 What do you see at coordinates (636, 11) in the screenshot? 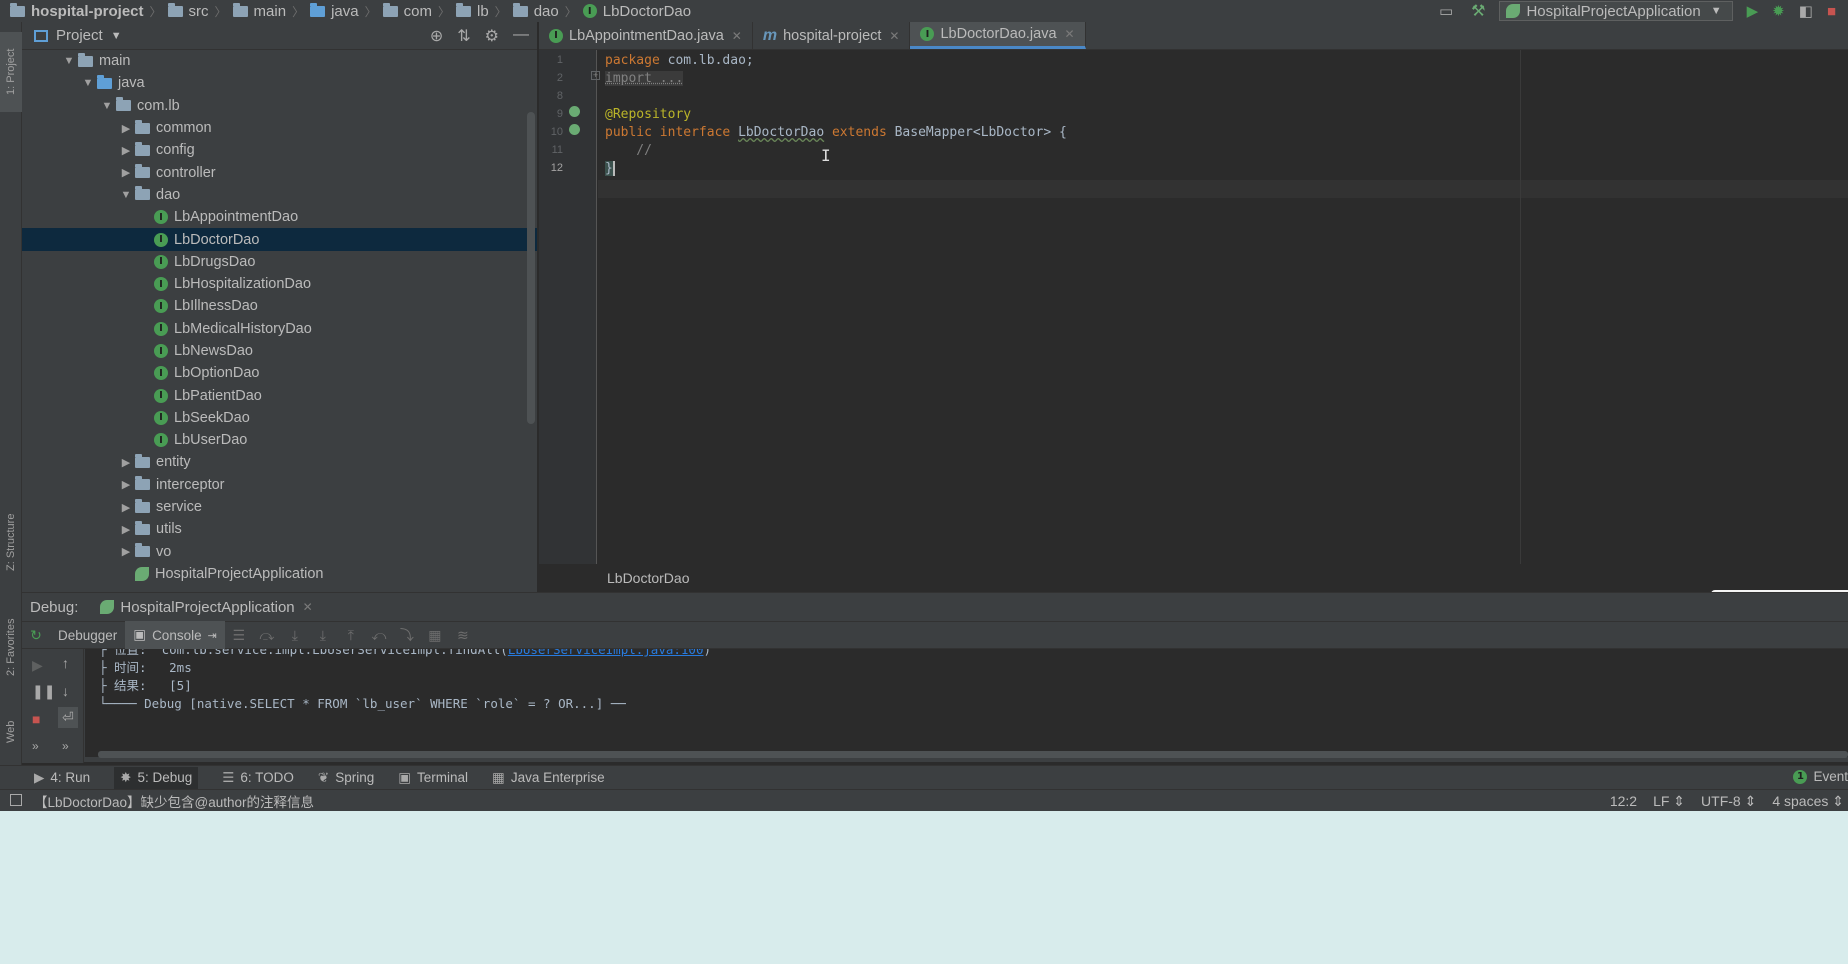
I see `breadcrumb-file: I LbDoctorDao` at bounding box center [636, 11].